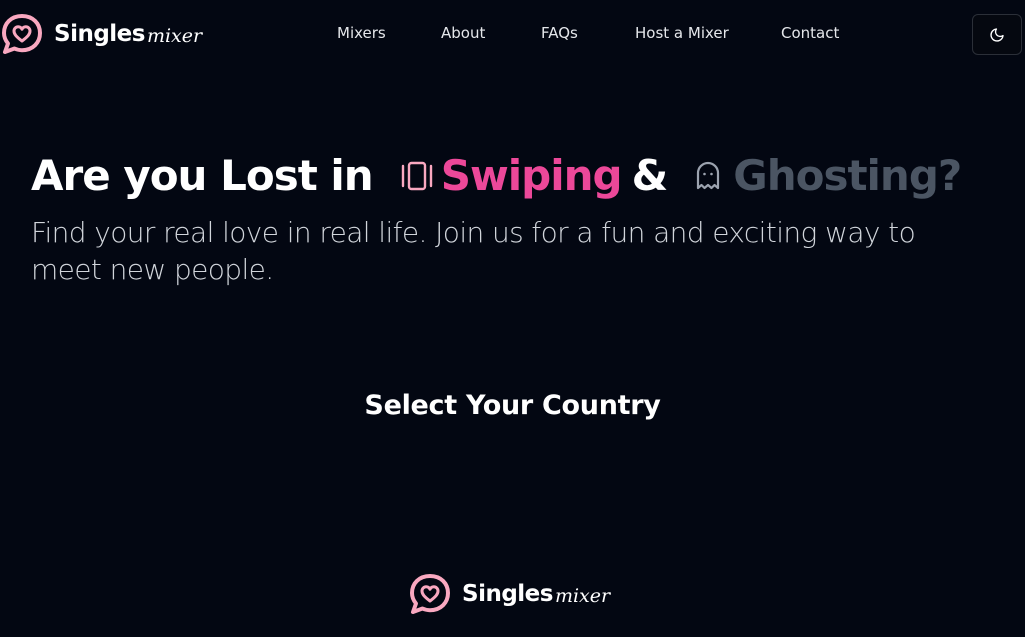 This screenshot has height=637, width=1025. What do you see at coordinates (361, 33) in the screenshot?
I see `nav-link-mixers: Mixers` at bounding box center [361, 33].